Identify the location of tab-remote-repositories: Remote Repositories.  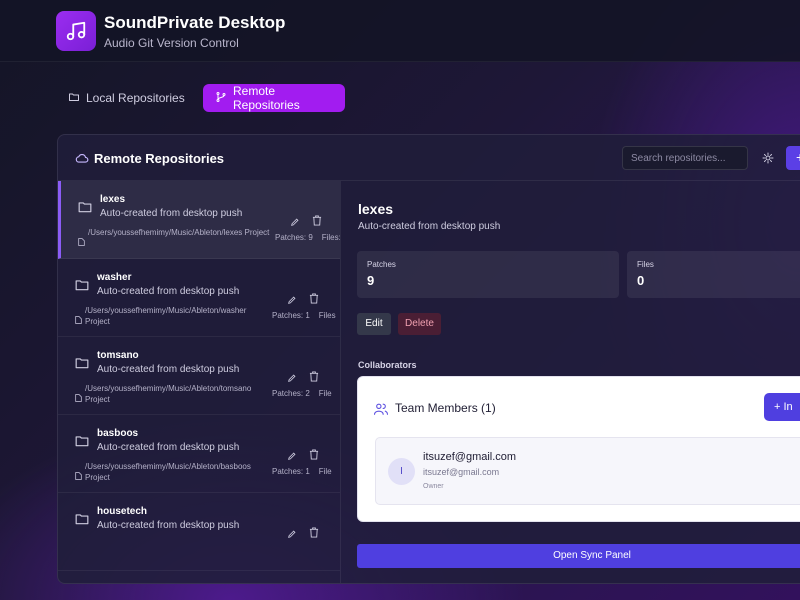
(274, 98).